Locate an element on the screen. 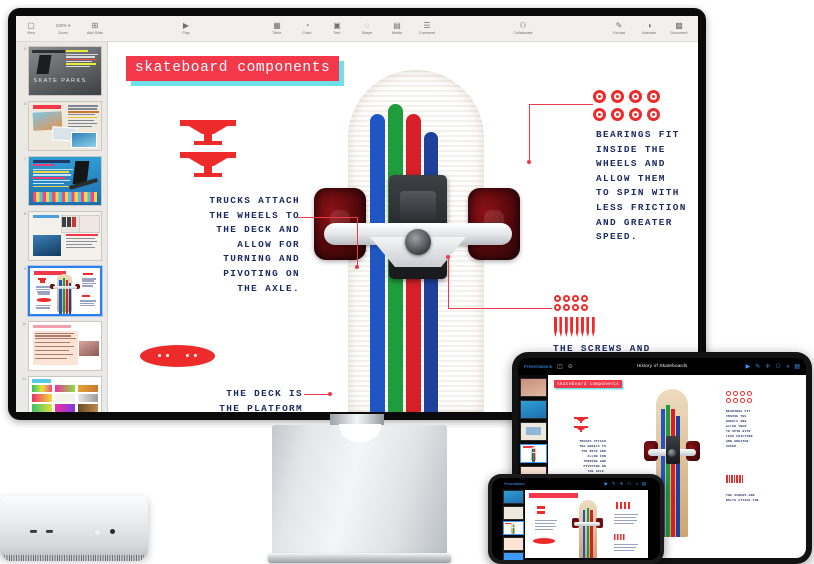 This screenshot has height=564, width=814. slide-thumb-row: 8 is located at coordinates (61, 236).